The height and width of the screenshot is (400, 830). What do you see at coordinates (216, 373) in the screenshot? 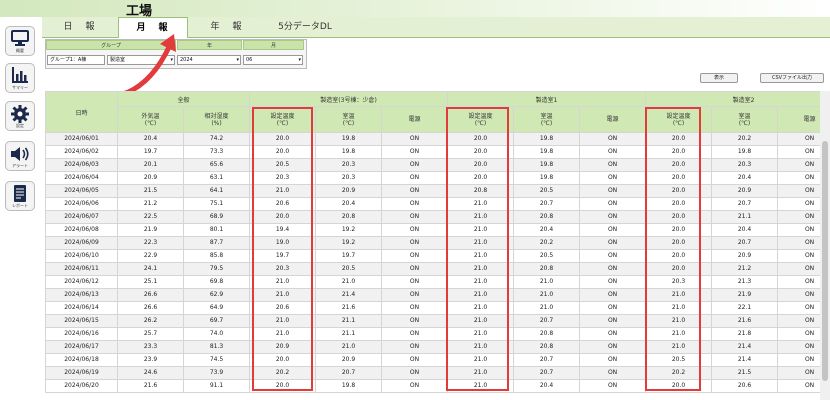
I see `value-cell: 73.9` at bounding box center [216, 373].